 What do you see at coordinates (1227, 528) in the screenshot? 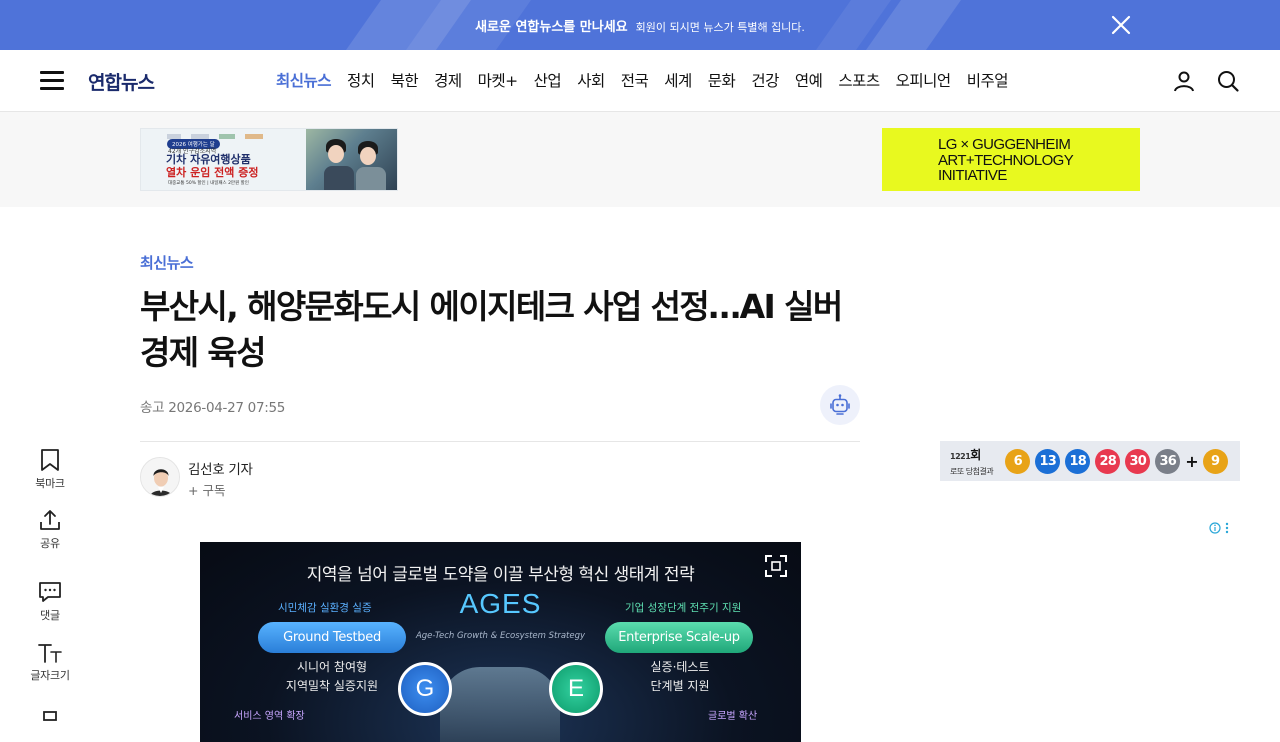
I see `more-vertical-icon` at bounding box center [1227, 528].